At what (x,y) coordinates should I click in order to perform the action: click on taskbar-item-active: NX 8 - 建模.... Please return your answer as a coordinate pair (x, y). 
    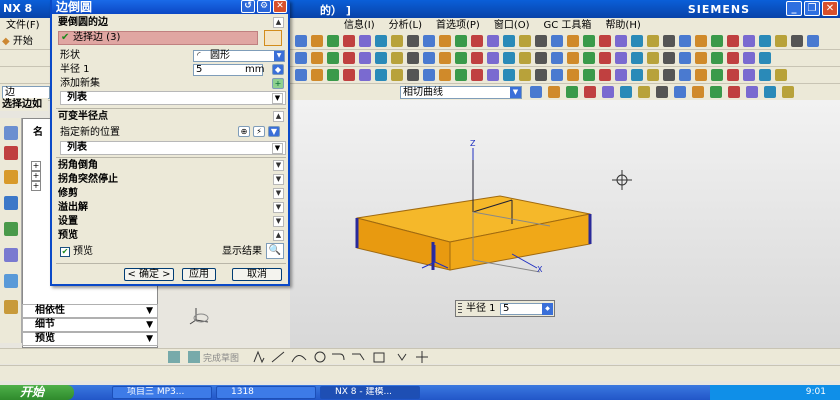
    Looking at the image, I should click on (370, 392).